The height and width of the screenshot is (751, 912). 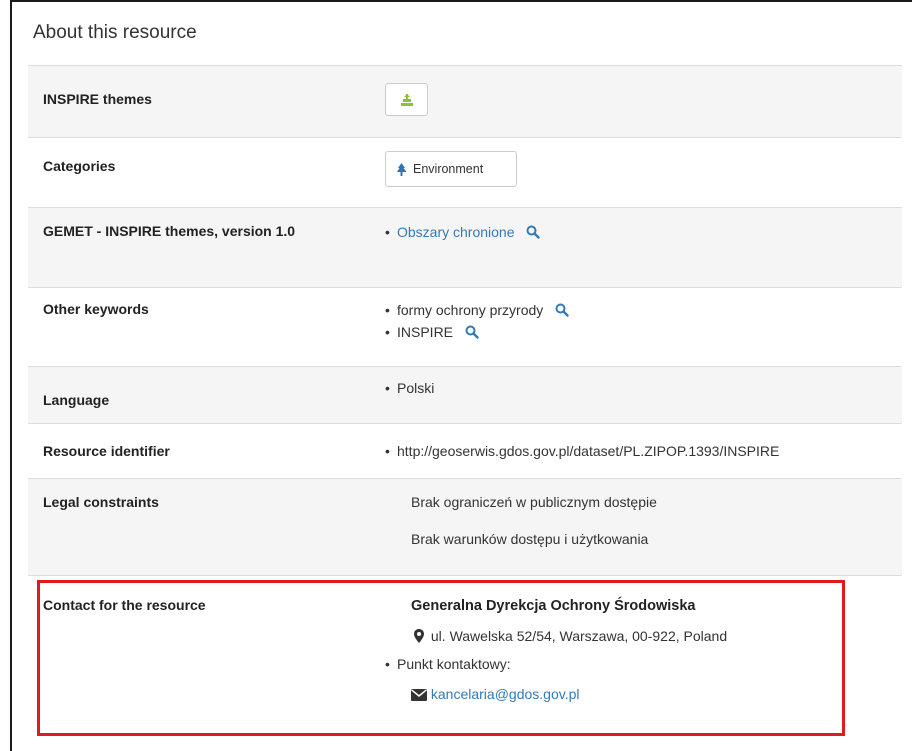 I want to click on keyword-link: Obszary chronione, so click(x=456, y=232).